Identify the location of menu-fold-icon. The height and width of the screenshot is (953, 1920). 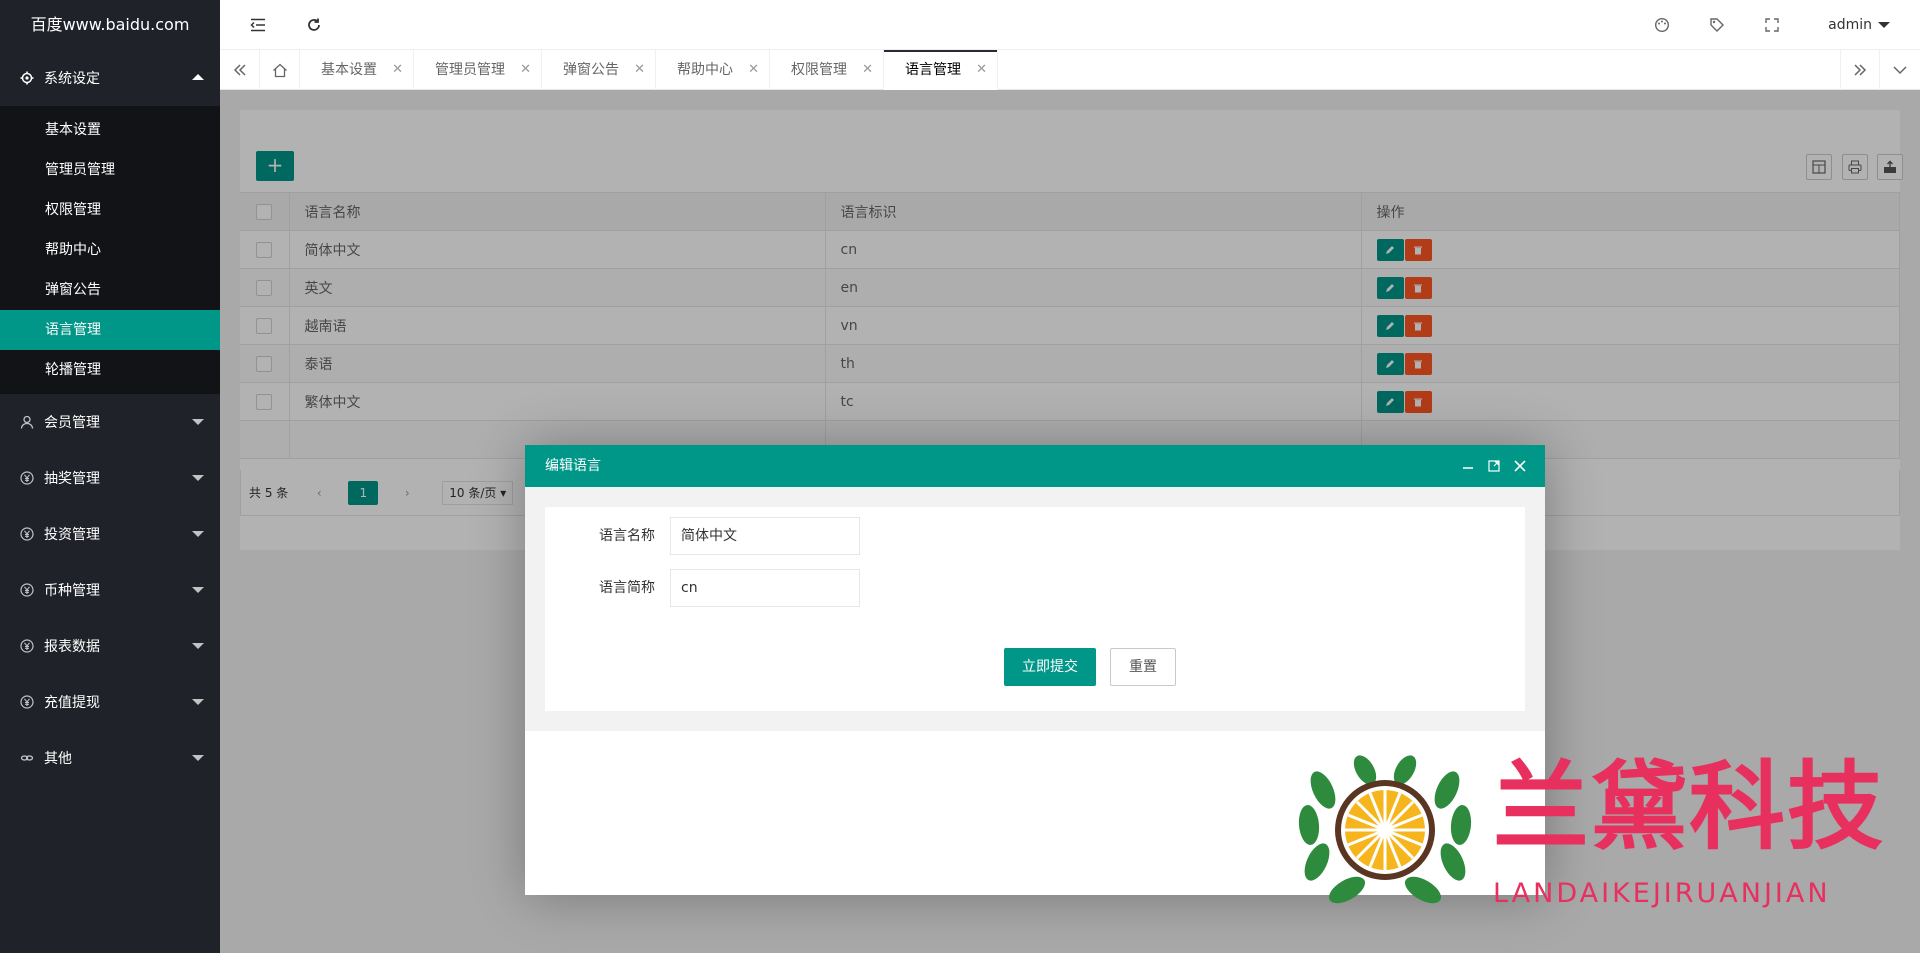
(258, 25).